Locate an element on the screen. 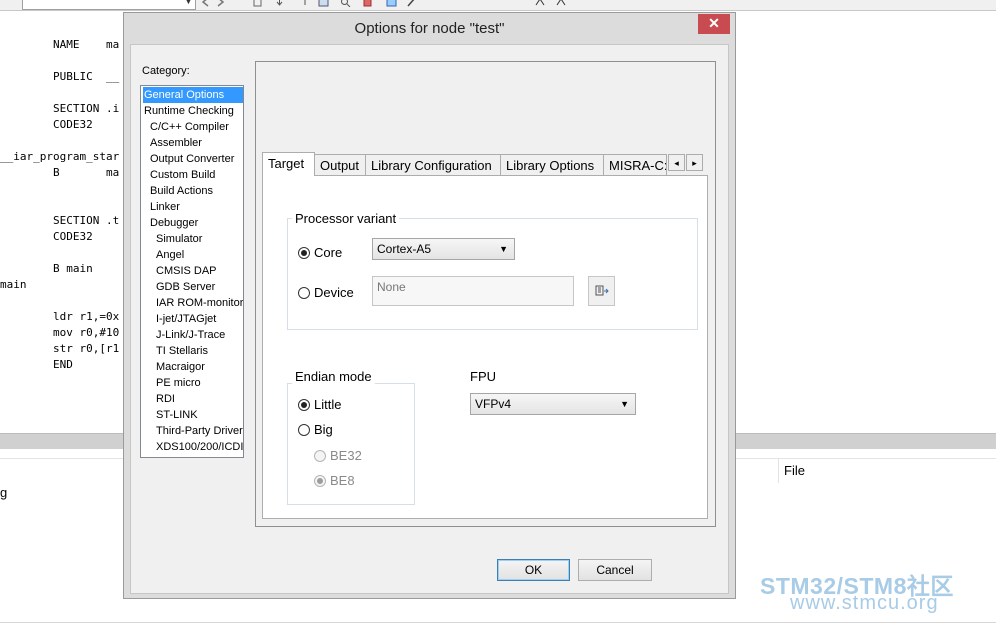 The width and height of the screenshot is (996, 628). browse-device-icon is located at coordinates (602, 290).